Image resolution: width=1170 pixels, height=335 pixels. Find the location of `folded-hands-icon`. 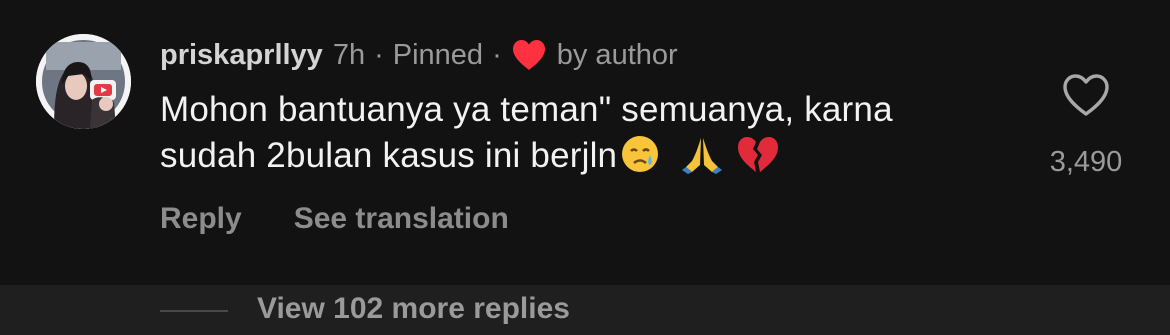

folded-hands-icon is located at coordinates (703, 154).